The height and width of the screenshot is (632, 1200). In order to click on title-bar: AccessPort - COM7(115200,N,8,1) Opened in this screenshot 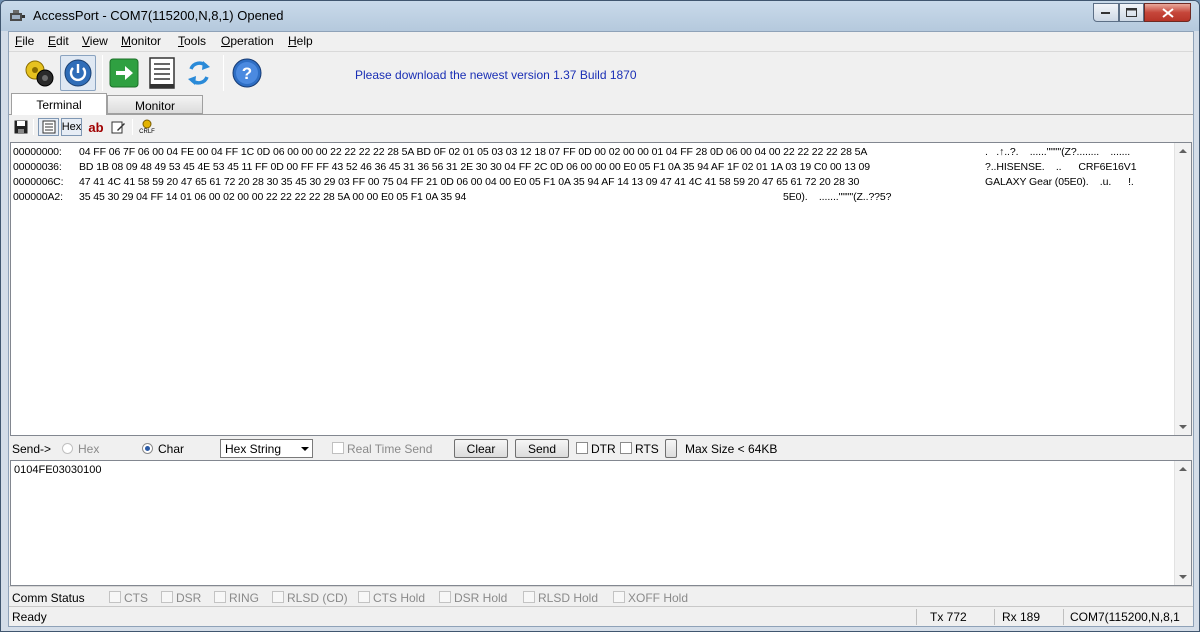, I will do `click(600, 16)`.